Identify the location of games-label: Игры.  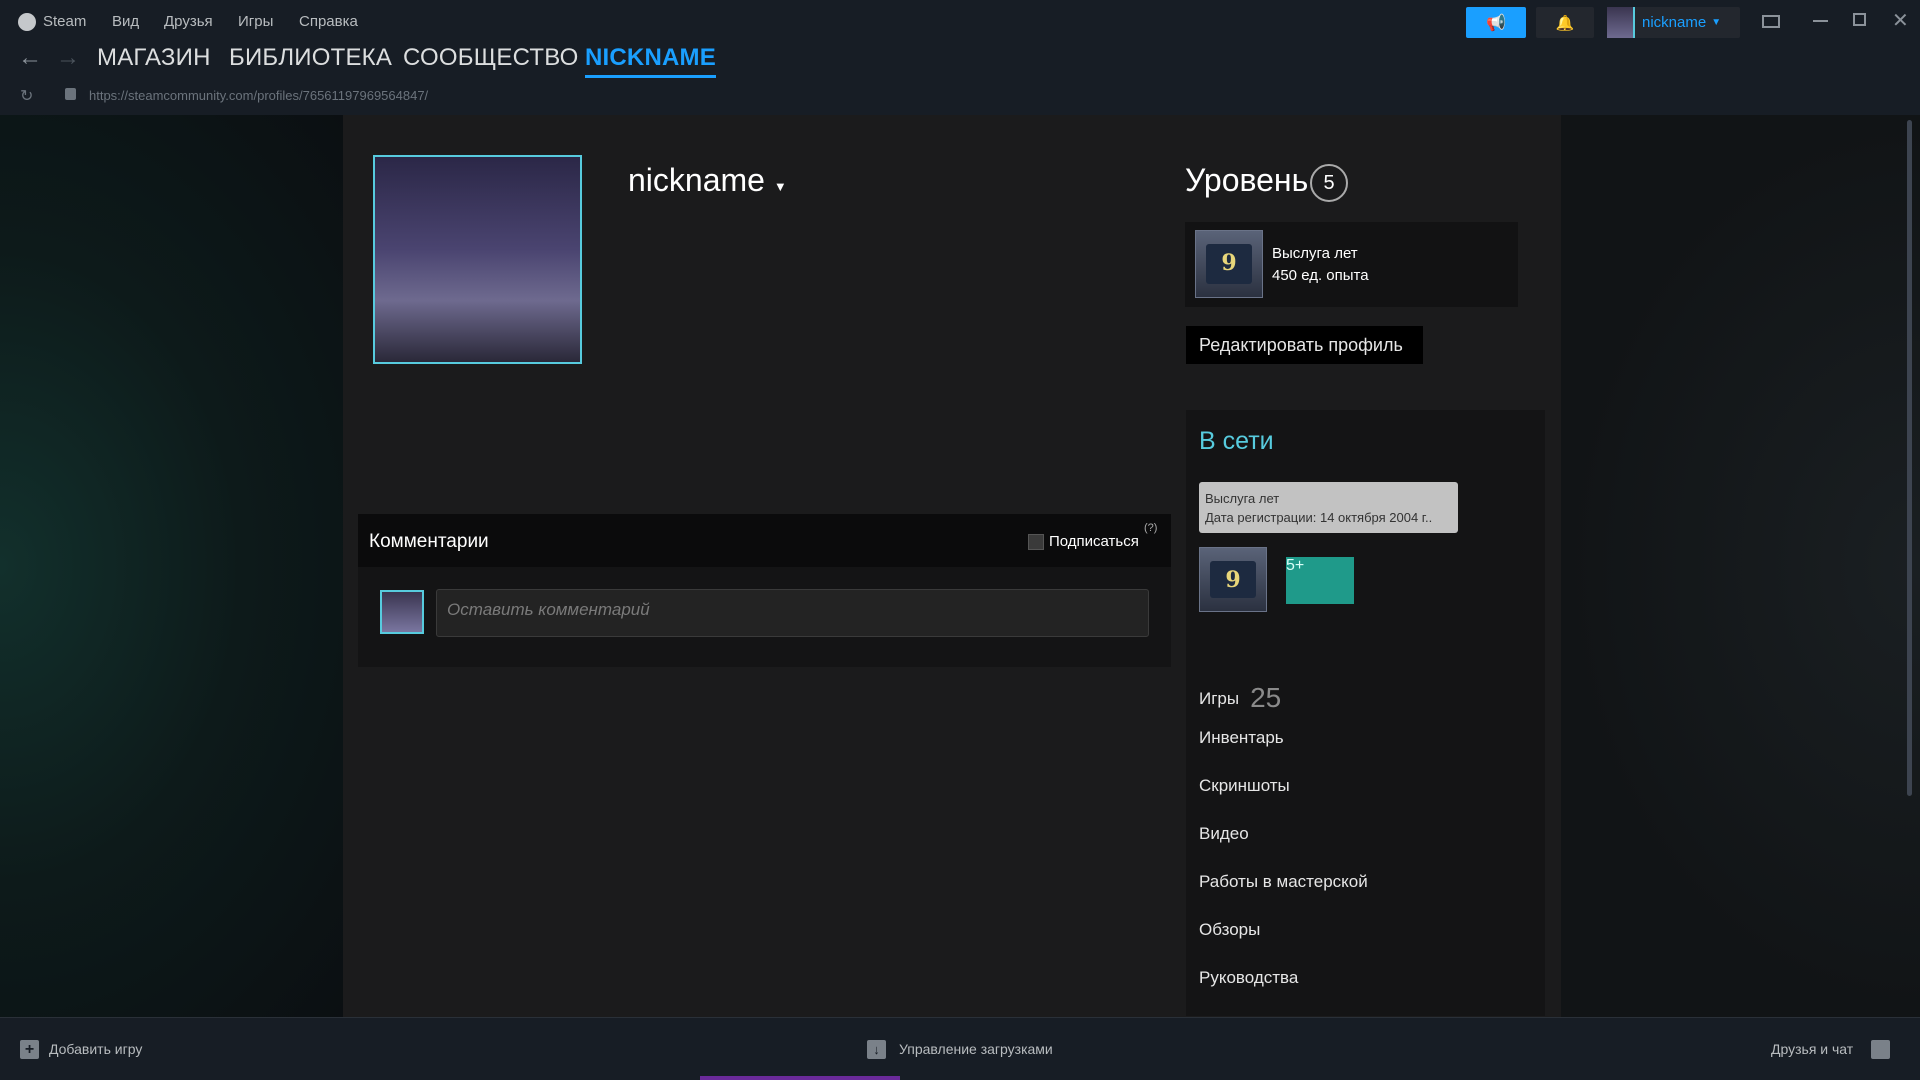
(1219, 698).